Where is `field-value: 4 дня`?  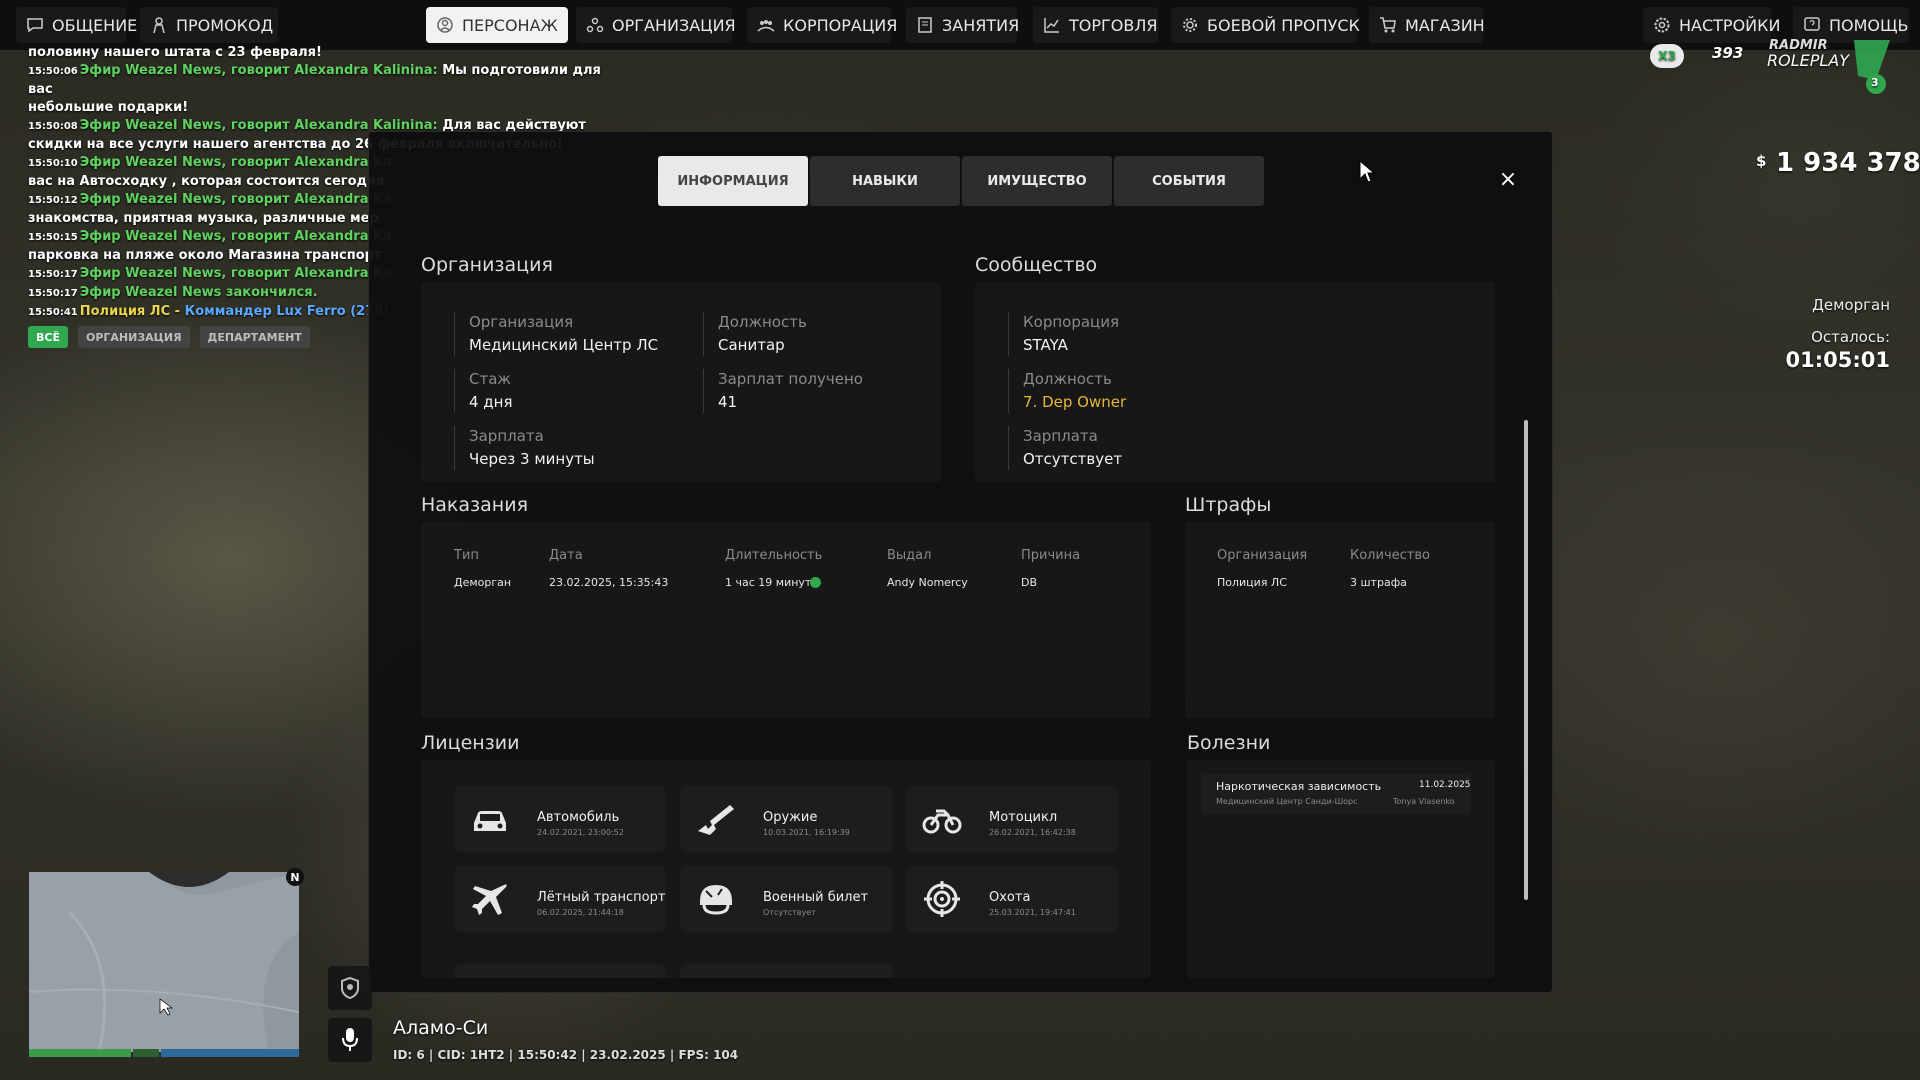 field-value: 4 дня is located at coordinates (491, 402).